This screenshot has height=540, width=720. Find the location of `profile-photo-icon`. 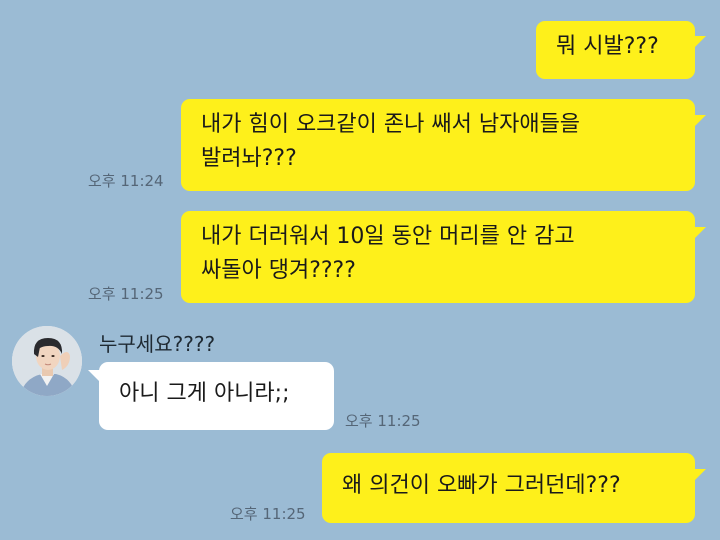

profile-photo-icon is located at coordinates (47, 361).